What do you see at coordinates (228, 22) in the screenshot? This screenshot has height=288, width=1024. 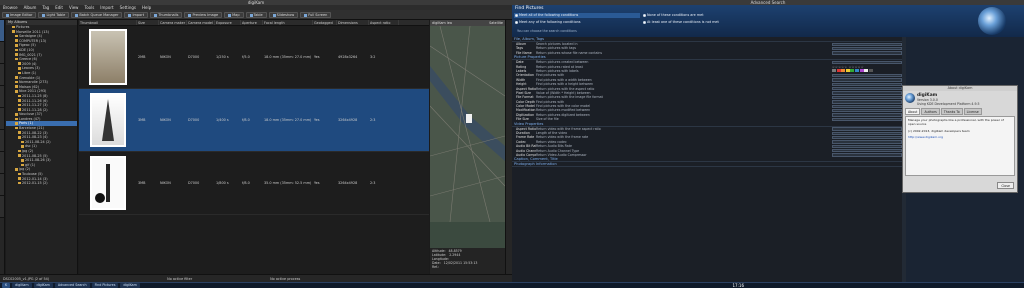 I see `column-header: Exposure` at bounding box center [228, 22].